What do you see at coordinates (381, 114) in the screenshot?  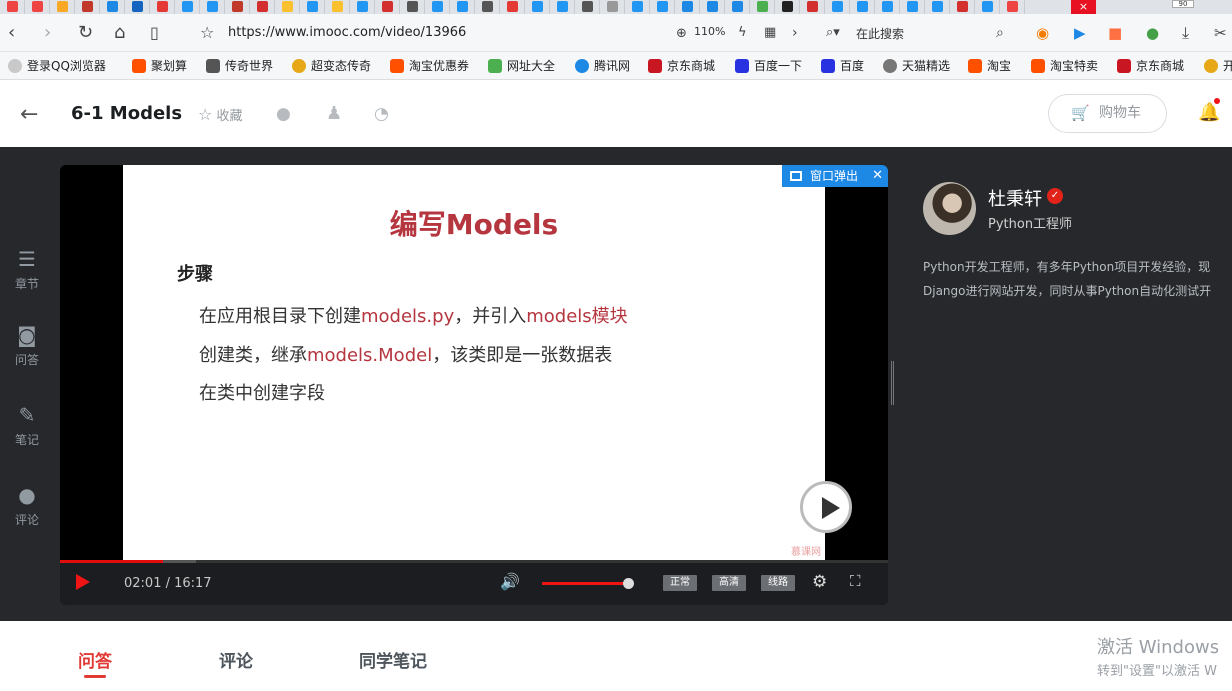 I see `weibo-icon: ◔` at bounding box center [381, 114].